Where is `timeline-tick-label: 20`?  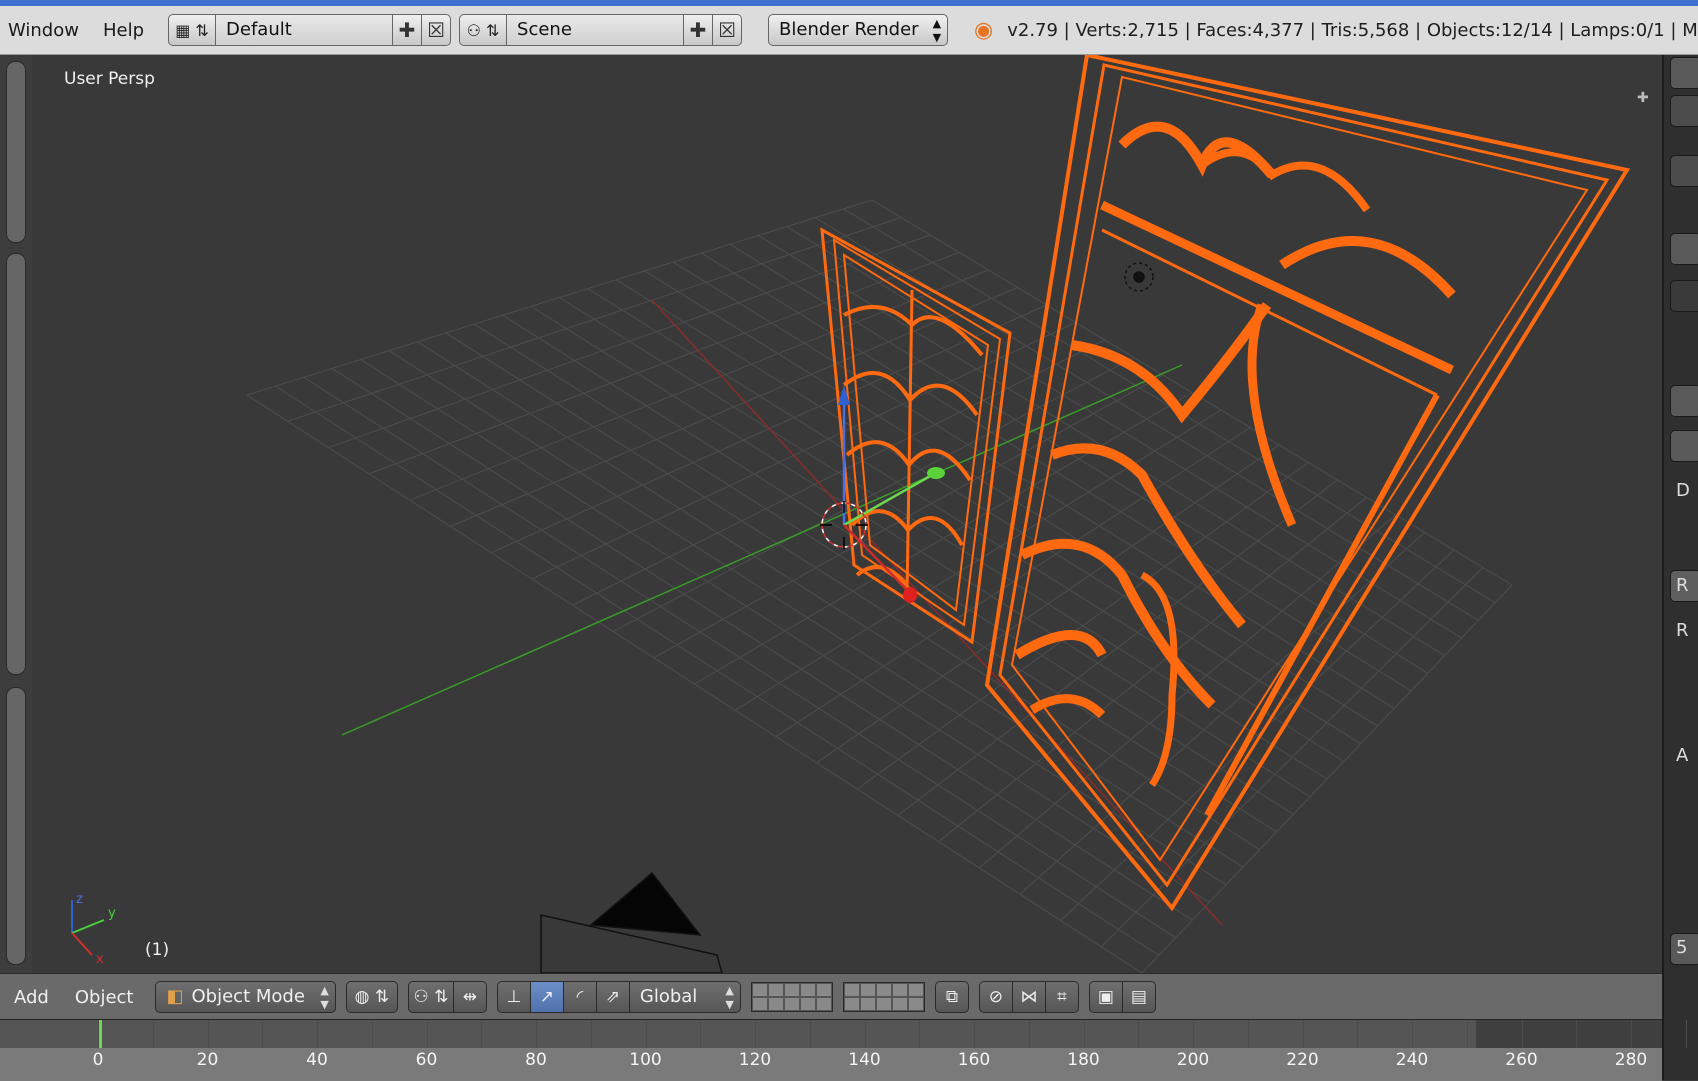 timeline-tick-label: 20 is located at coordinates (207, 1060).